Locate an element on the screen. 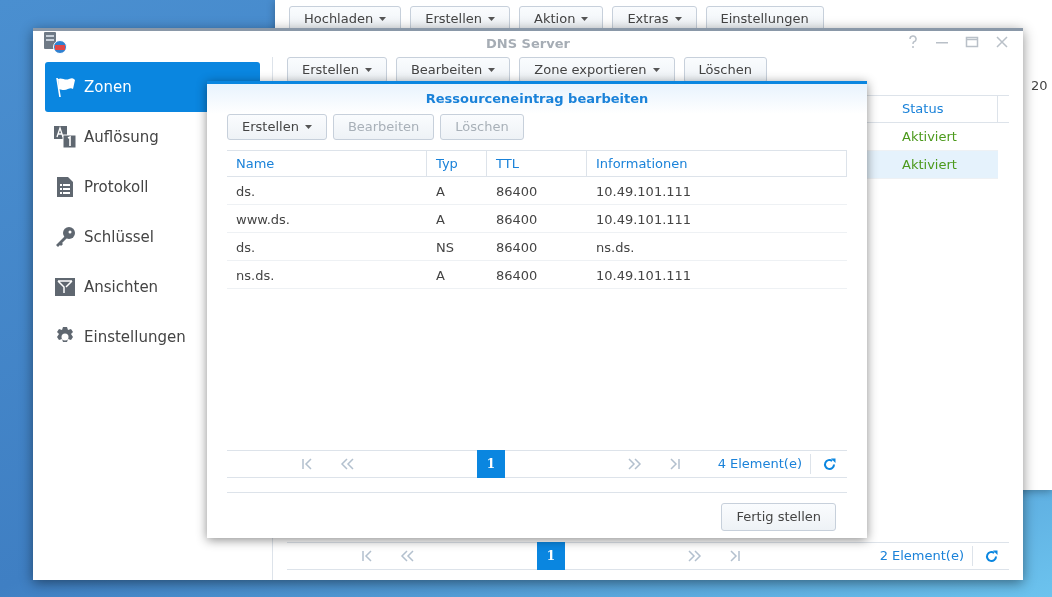 Image resolution: width=1052 pixels, height=597 pixels. table-cell: NS is located at coordinates (445, 247).